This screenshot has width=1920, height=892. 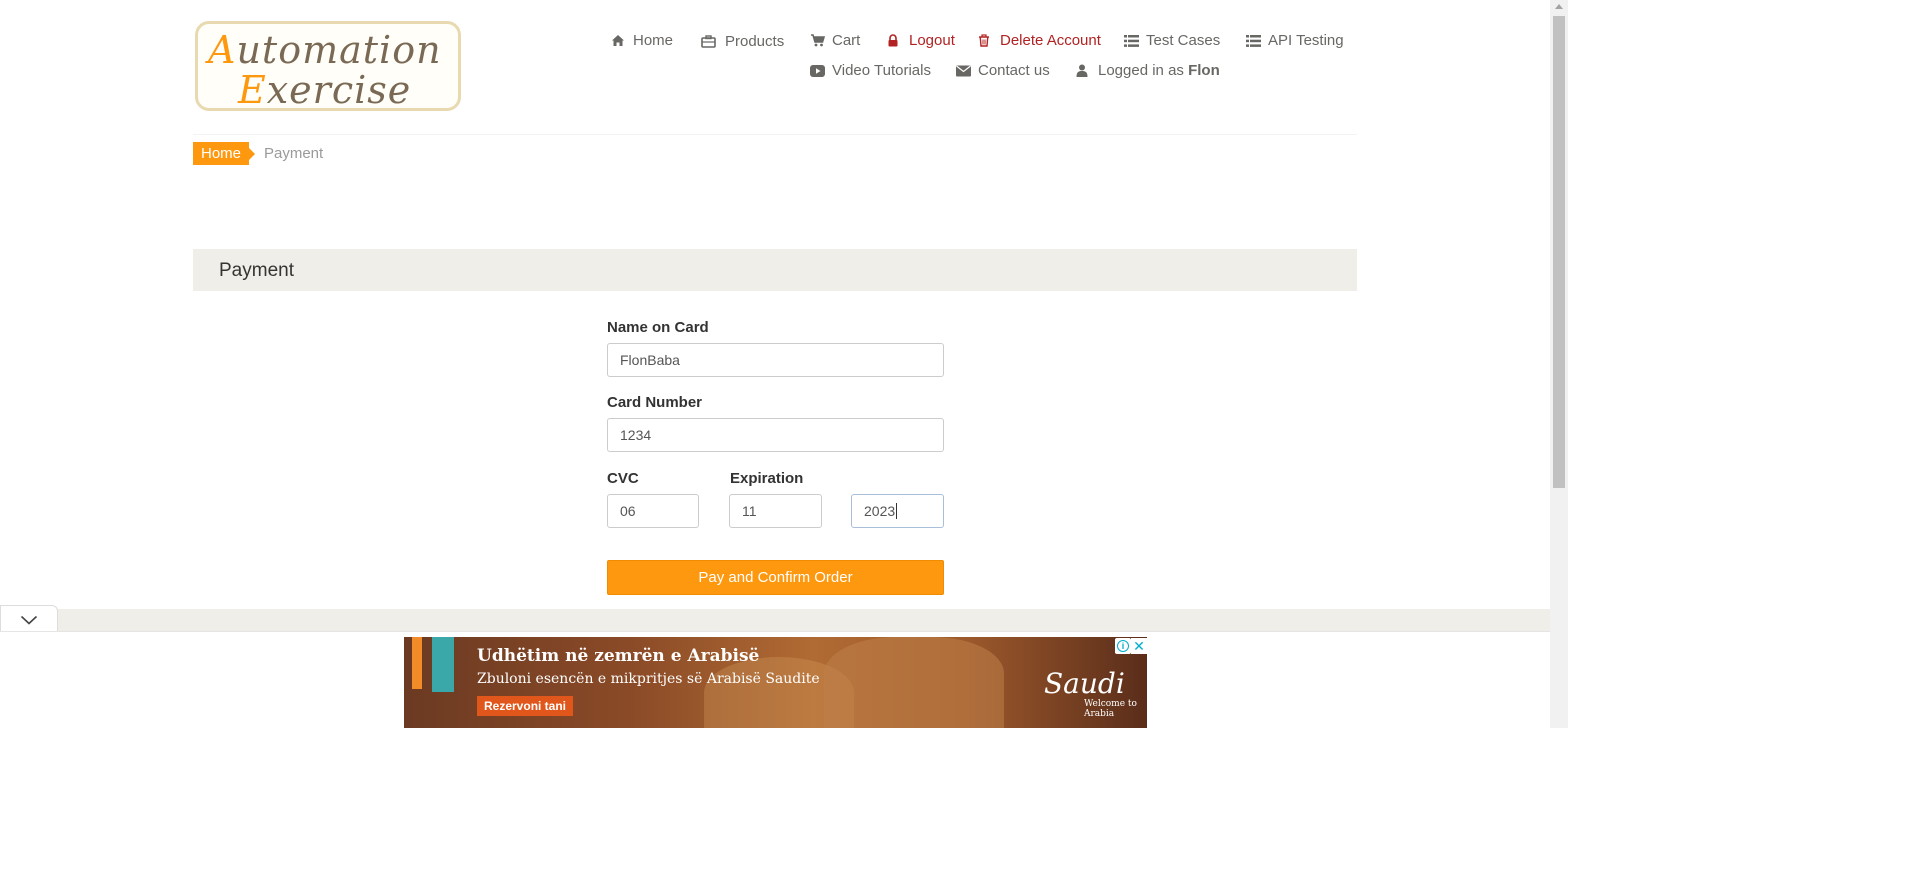 I want to click on nav-contact-us: Contact us, so click(x=1003, y=70).